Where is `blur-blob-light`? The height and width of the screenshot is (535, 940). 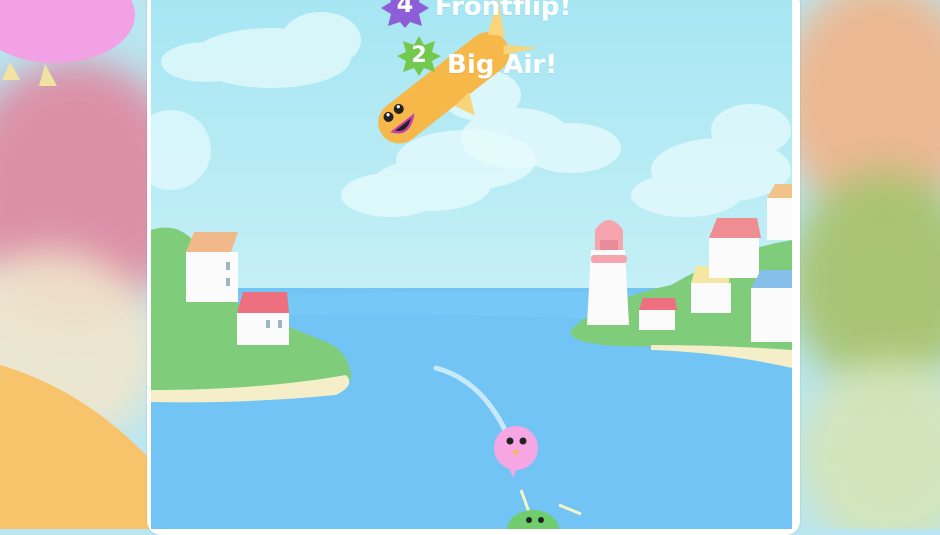 blur-blob-light is located at coordinates (870, 444).